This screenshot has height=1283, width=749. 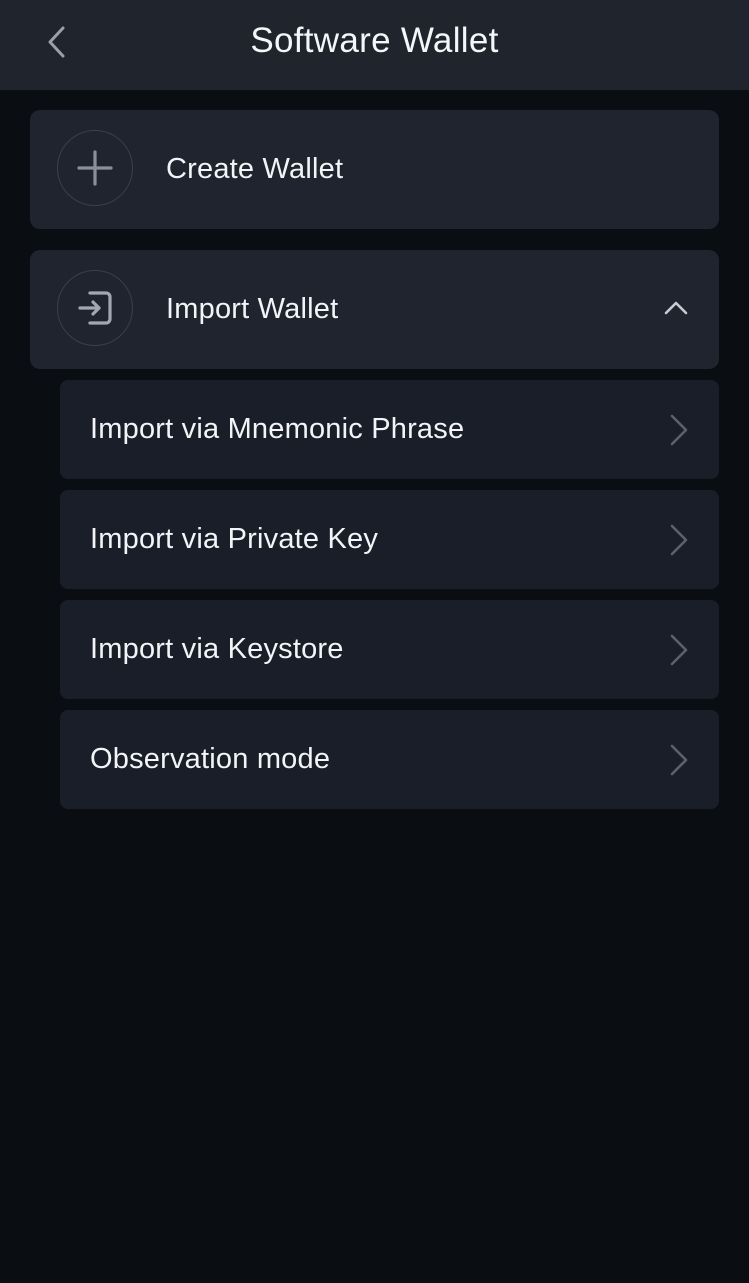 I want to click on import-mnemonic-label: Import via Mnemonic Phrase, so click(x=277, y=429).